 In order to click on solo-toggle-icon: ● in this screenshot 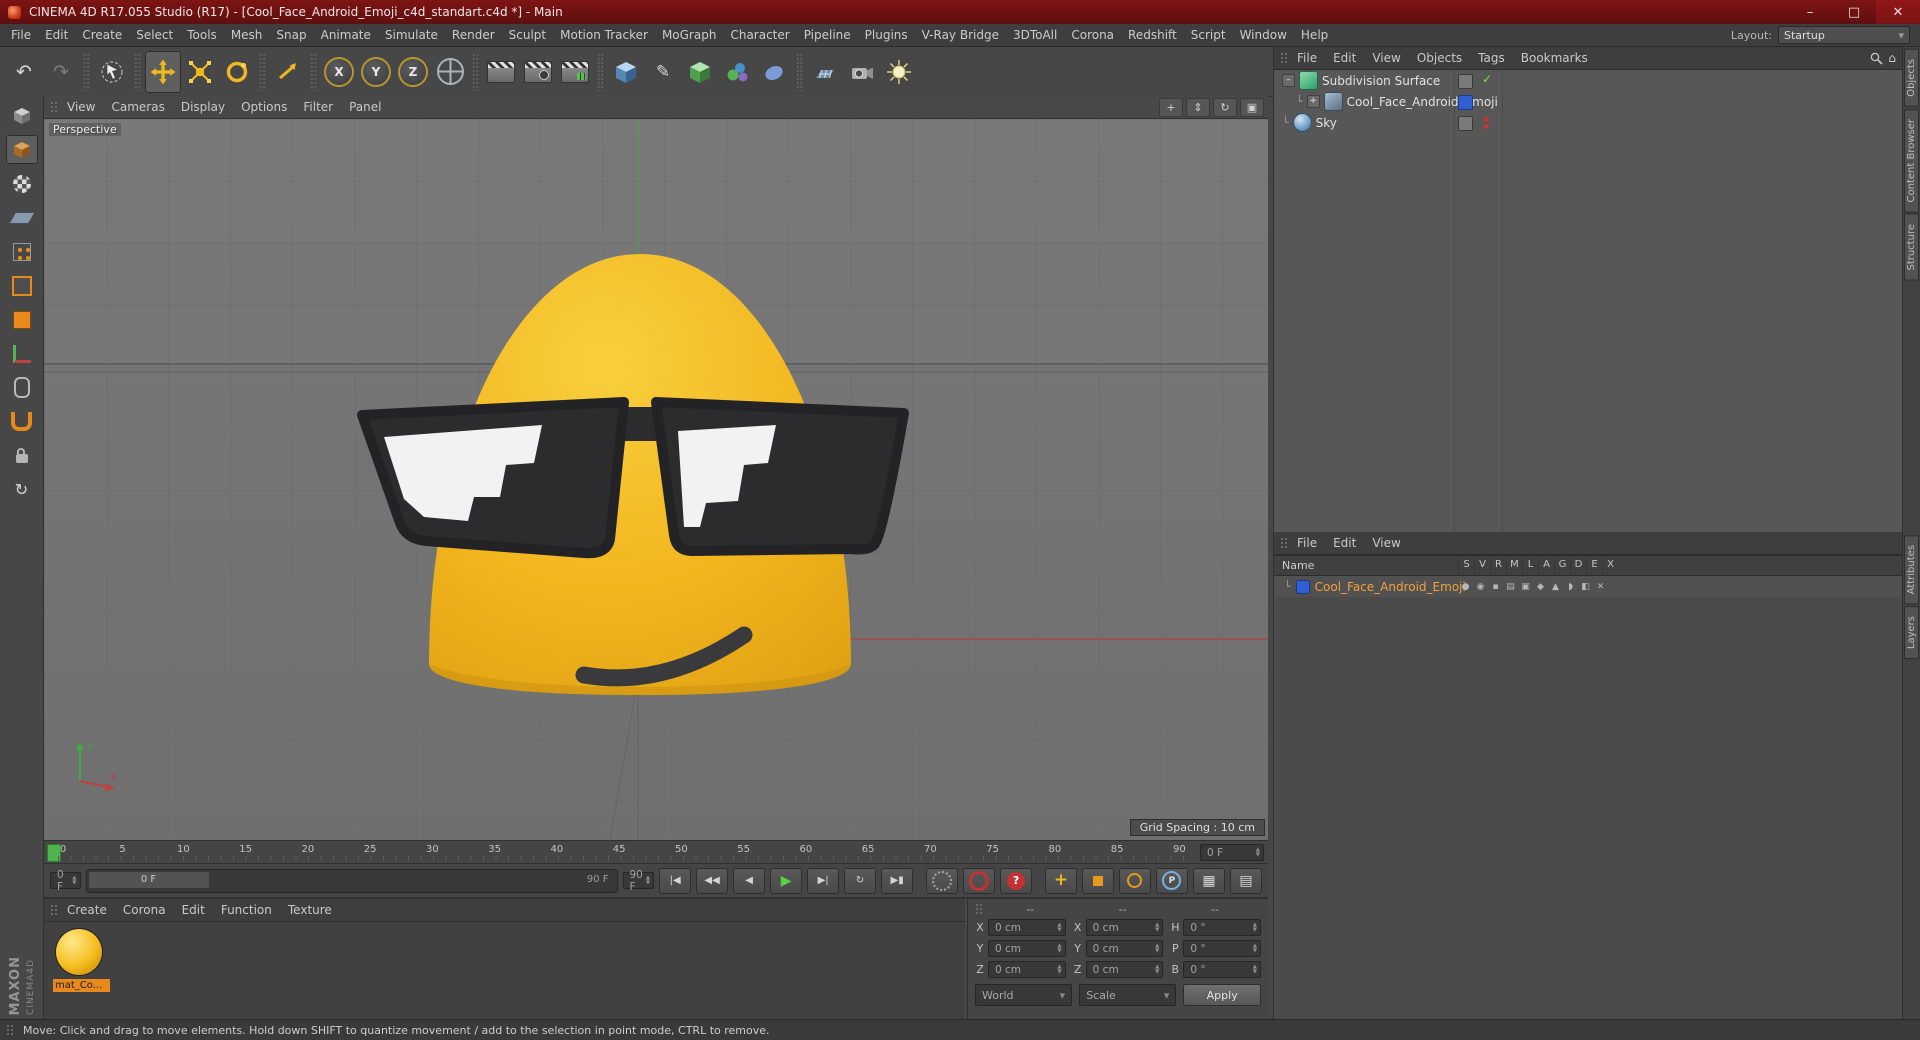, I will do `click(1465, 586)`.